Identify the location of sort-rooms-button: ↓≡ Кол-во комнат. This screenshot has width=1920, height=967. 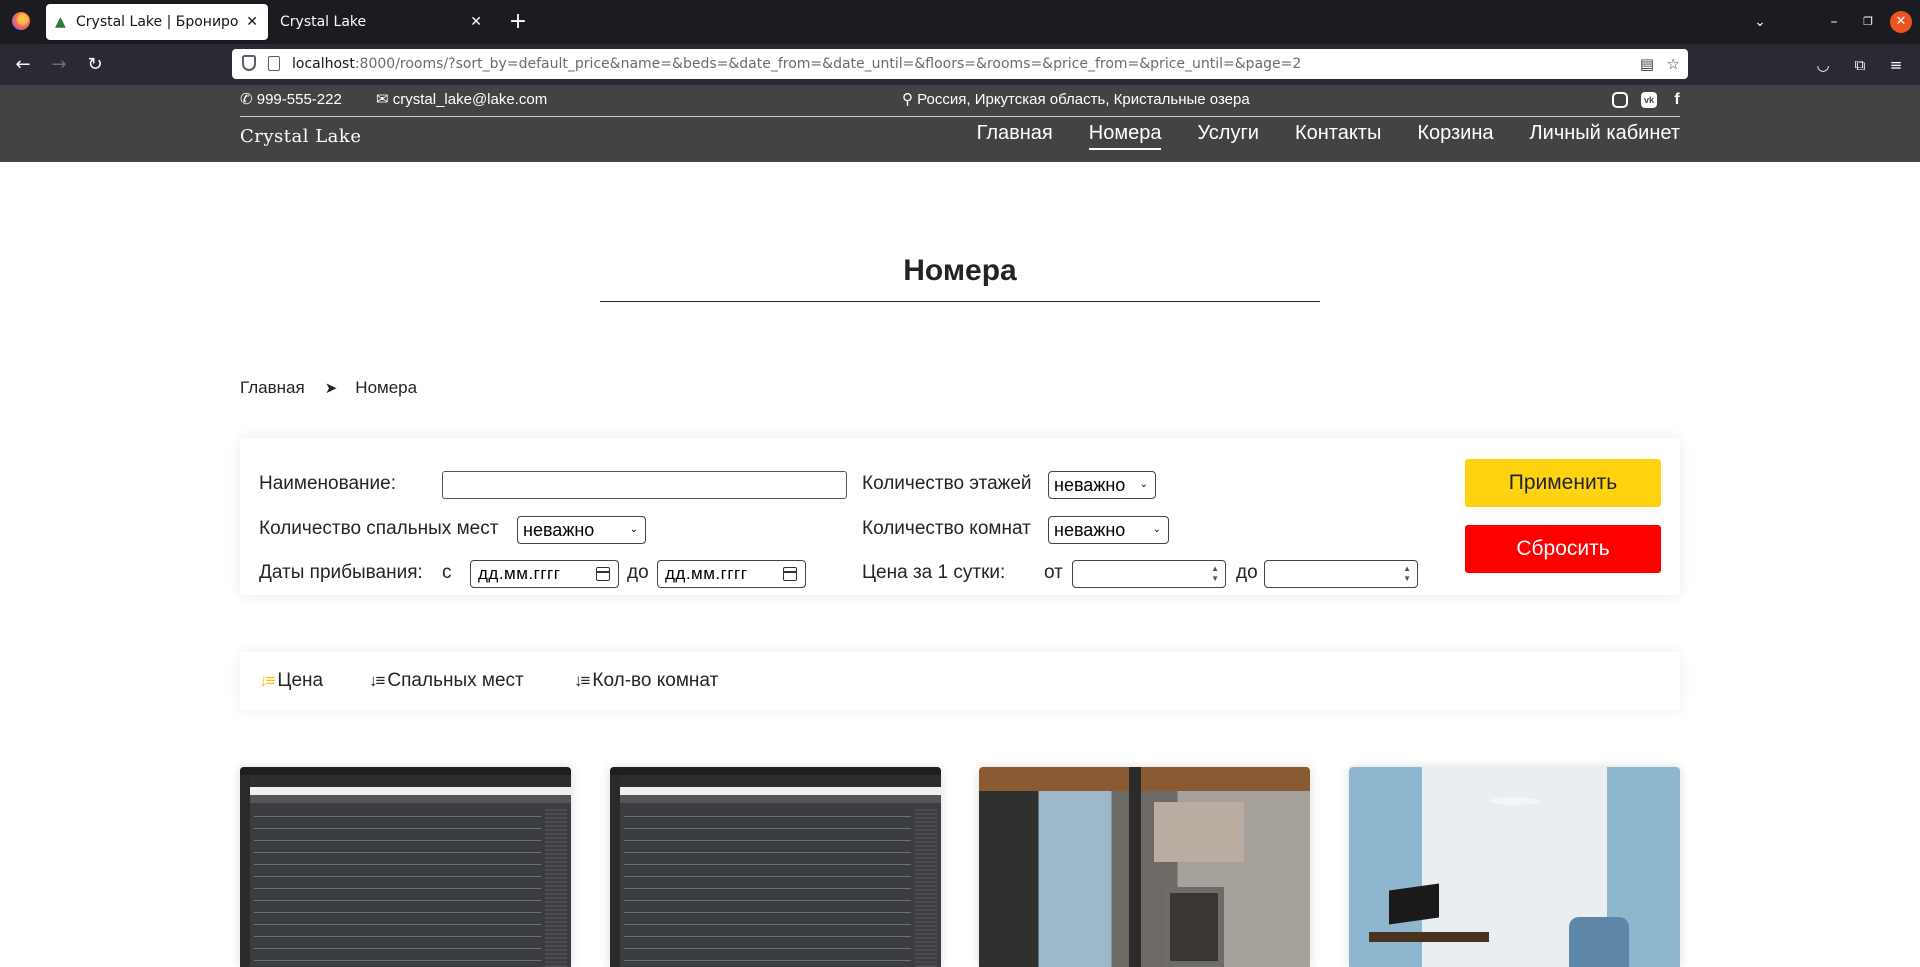
(646, 681).